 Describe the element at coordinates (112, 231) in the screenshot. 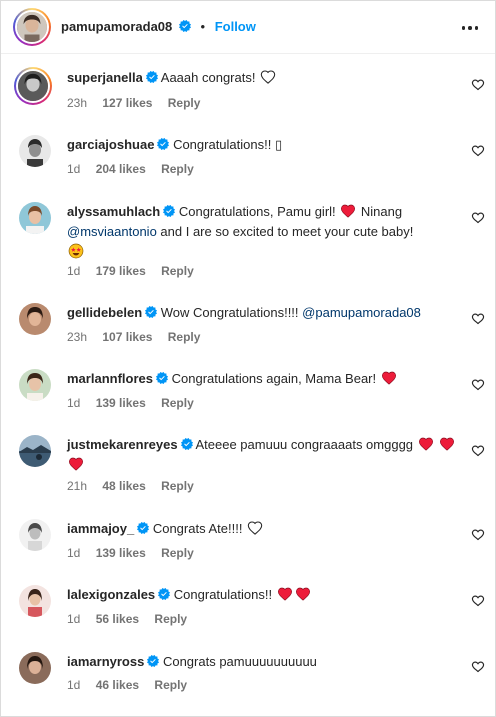

I see `mention-link: @msviaantonio` at that location.